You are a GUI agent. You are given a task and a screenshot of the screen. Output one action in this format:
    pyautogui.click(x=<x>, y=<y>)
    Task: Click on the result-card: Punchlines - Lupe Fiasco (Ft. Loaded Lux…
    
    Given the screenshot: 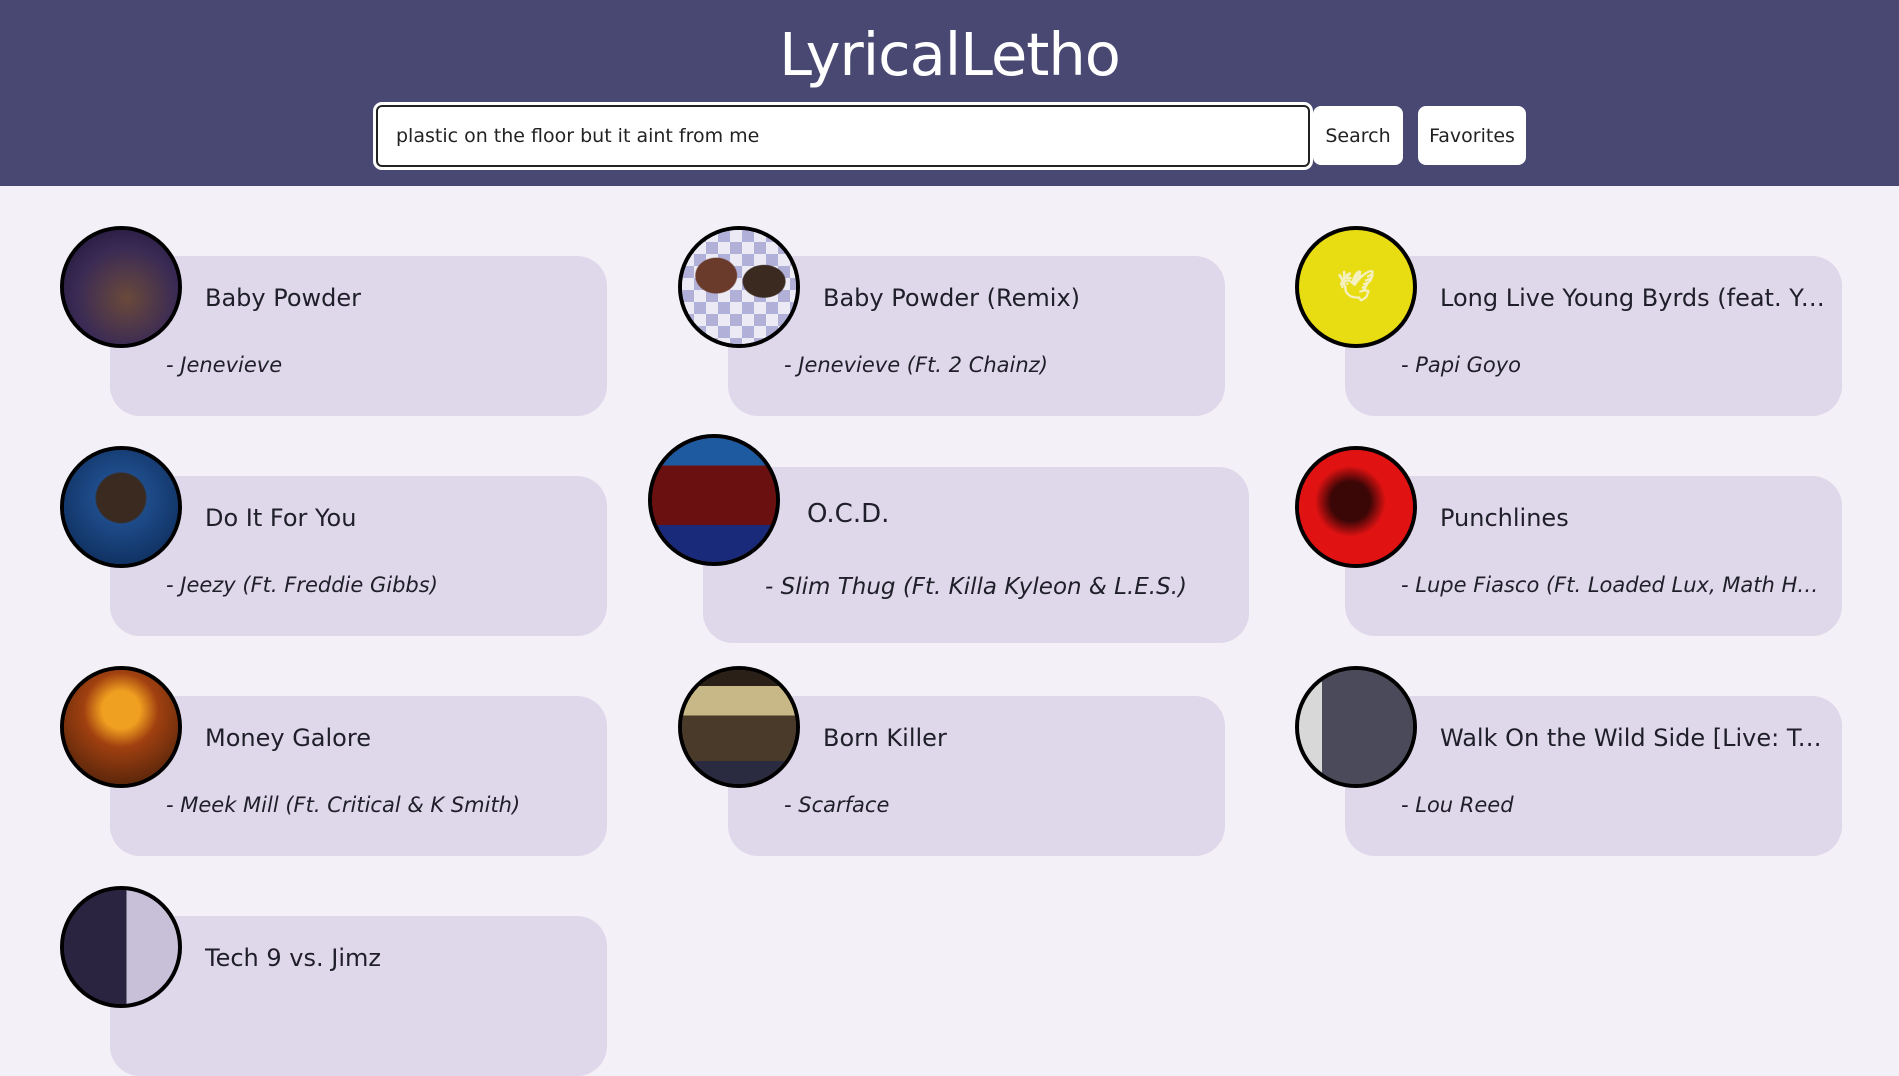 What is the action you would take?
    pyautogui.click(x=1593, y=556)
    